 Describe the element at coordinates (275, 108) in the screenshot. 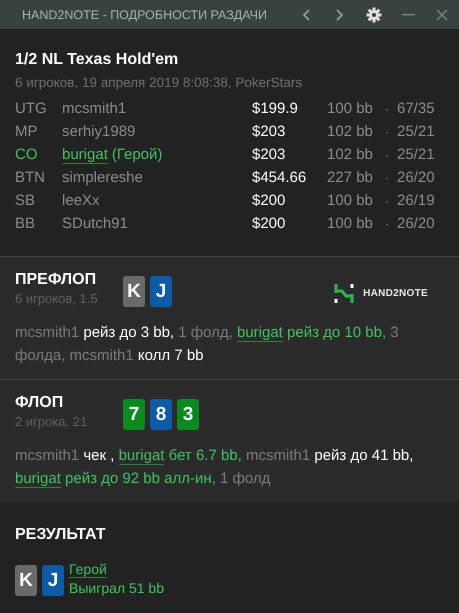

I see `stack-amount: $199.9` at that location.